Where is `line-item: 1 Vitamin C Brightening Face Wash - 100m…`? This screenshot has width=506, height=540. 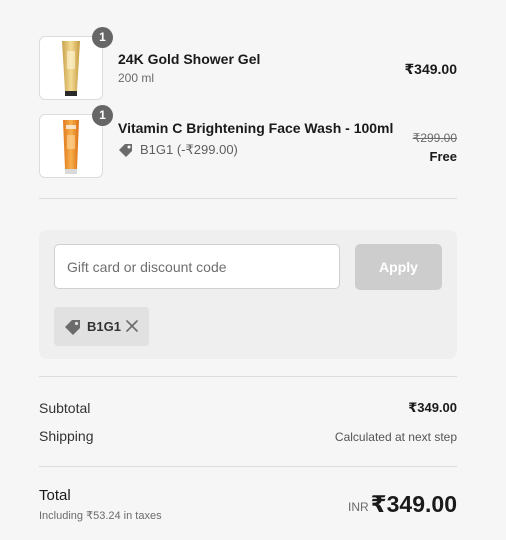 line-item: 1 Vitamin C Brightening Face Wash - 100m… is located at coordinates (248, 141).